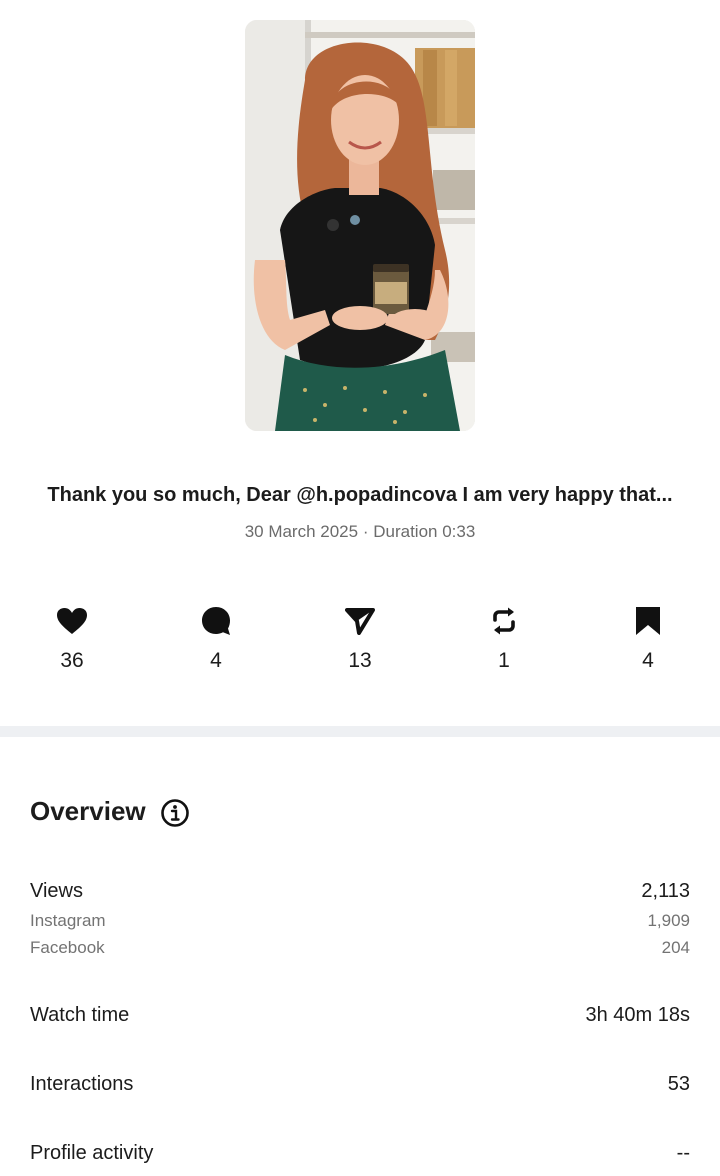  I want to click on interactions-value: 53, so click(678, 1084).